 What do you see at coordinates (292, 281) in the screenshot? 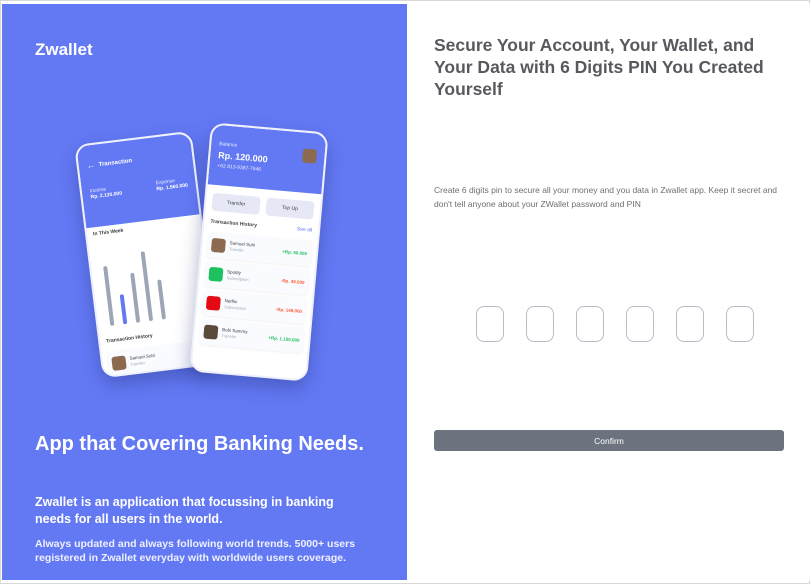
I see `transaction-amount: -Rp. 49.000` at bounding box center [292, 281].